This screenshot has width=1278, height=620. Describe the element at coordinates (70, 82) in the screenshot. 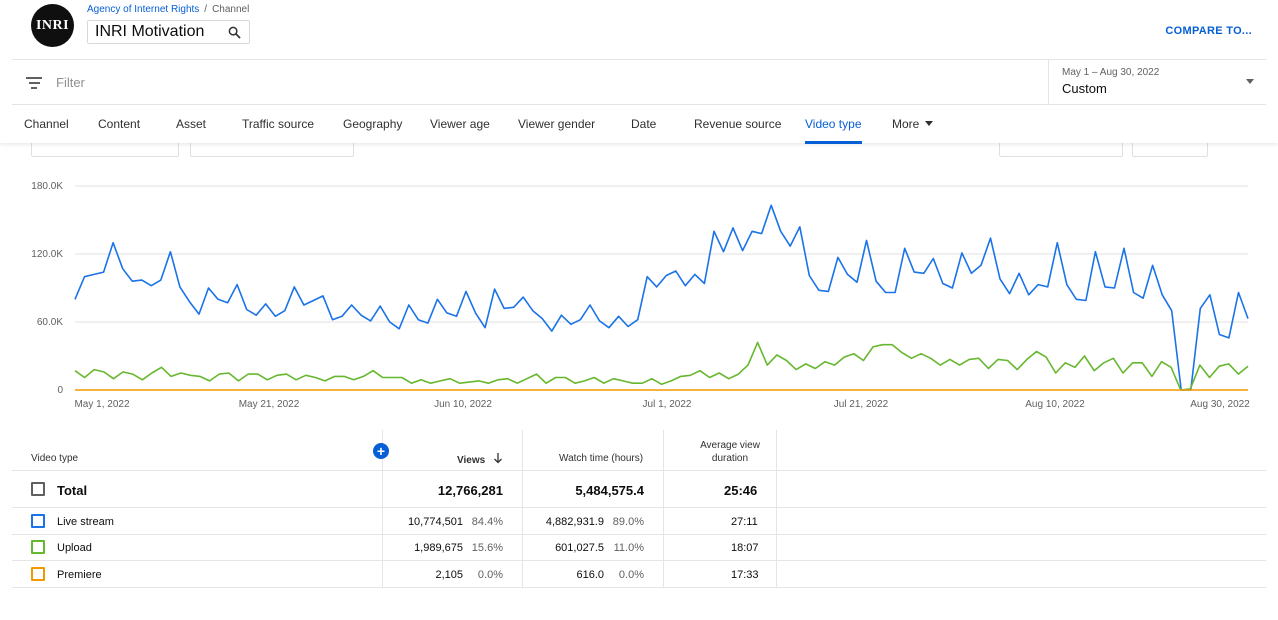

I see `filter-input: Filter` at that location.